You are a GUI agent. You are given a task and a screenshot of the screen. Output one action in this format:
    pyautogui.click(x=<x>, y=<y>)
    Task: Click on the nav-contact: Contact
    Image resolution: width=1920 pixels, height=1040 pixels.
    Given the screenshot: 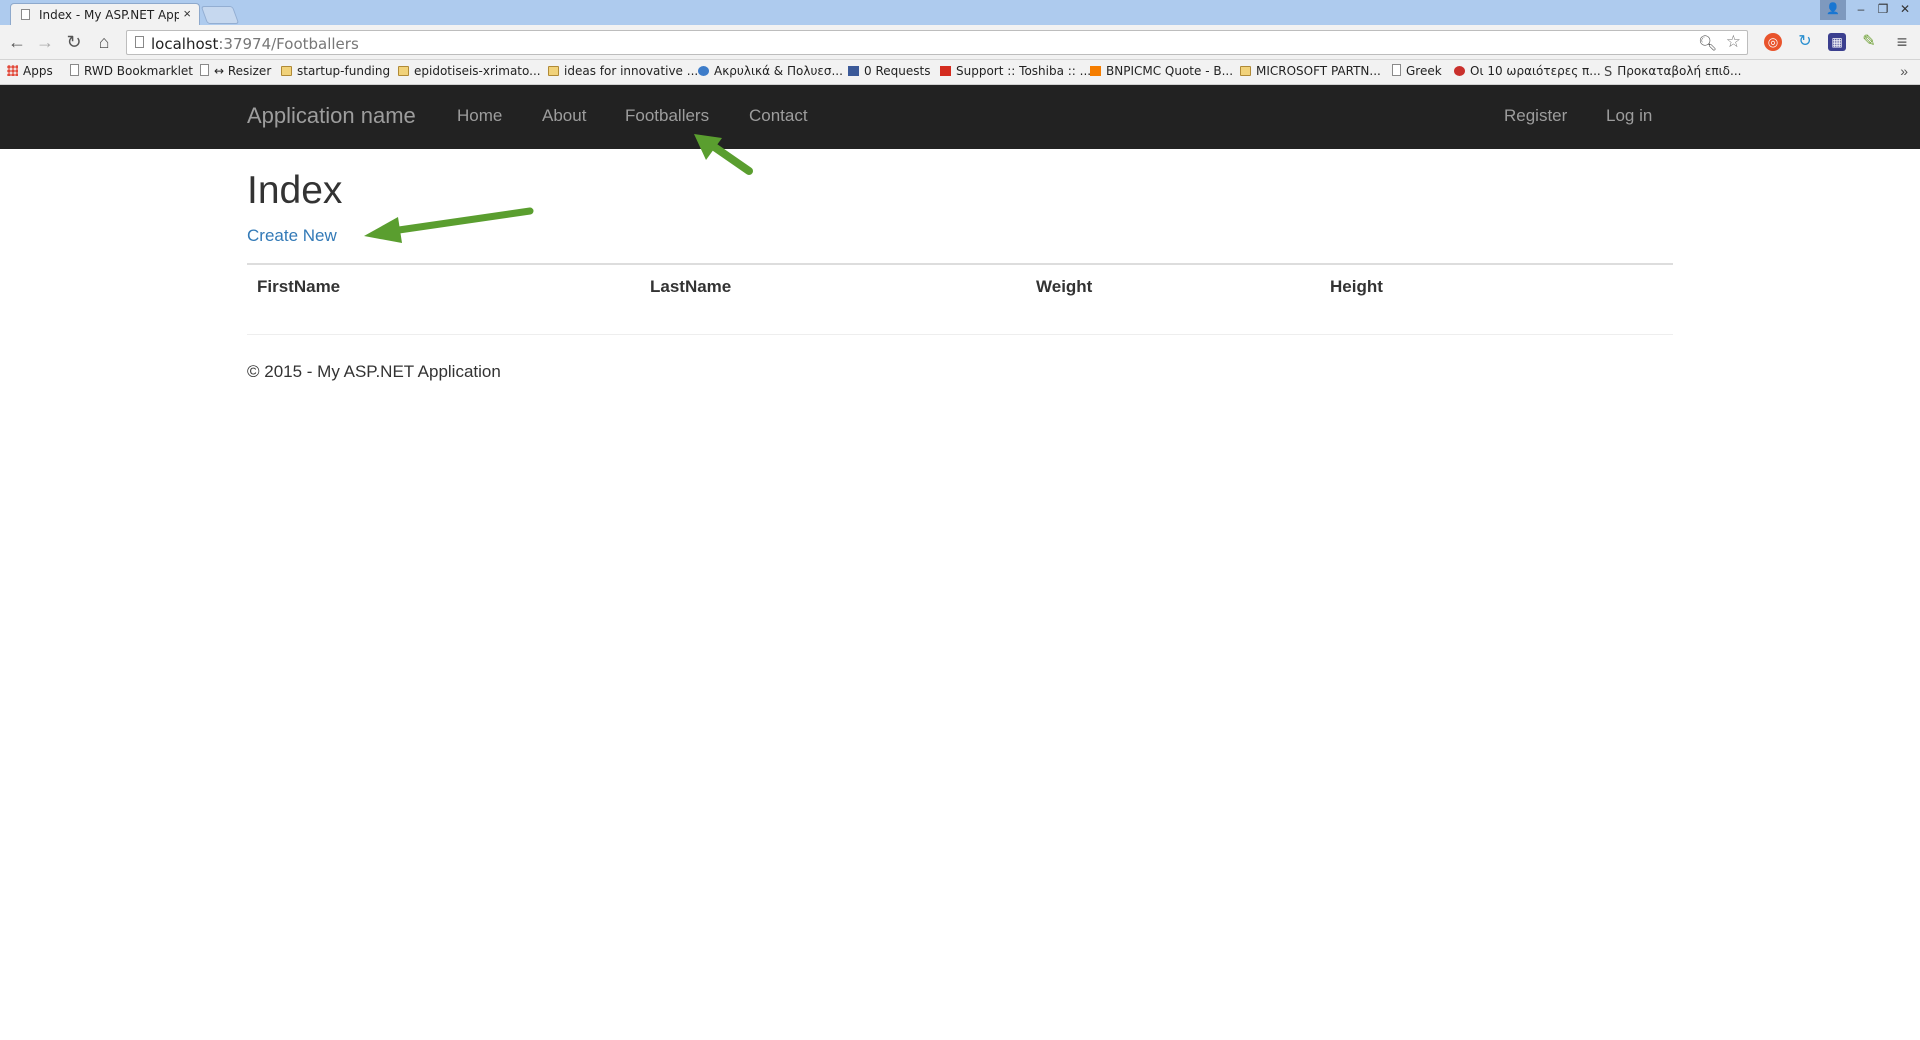 What is the action you would take?
    pyautogui.click(x=778, y=116)
    